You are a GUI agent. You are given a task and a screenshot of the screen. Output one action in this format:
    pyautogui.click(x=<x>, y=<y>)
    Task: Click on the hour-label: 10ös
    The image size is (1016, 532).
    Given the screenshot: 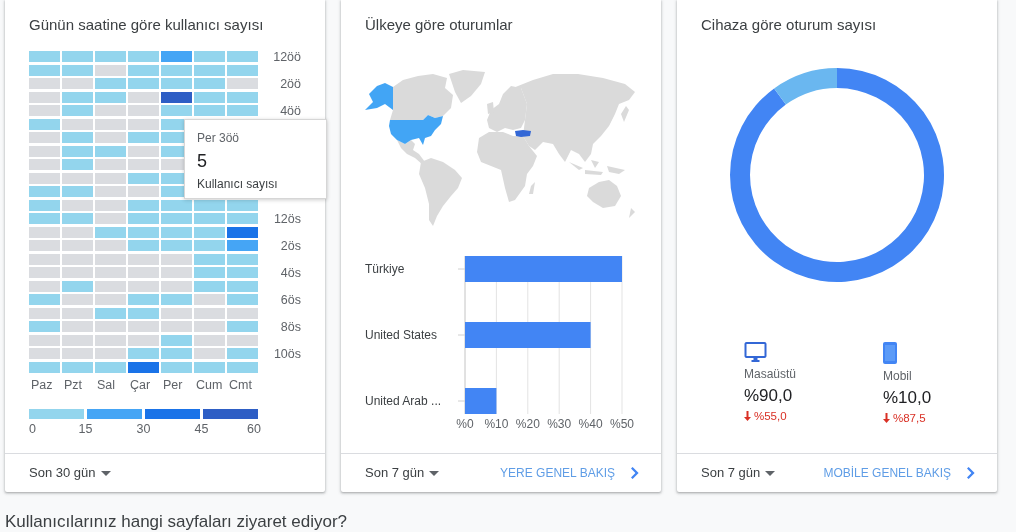 What is the action you would take?
    pyautogui.click(x=287, y=353)
    